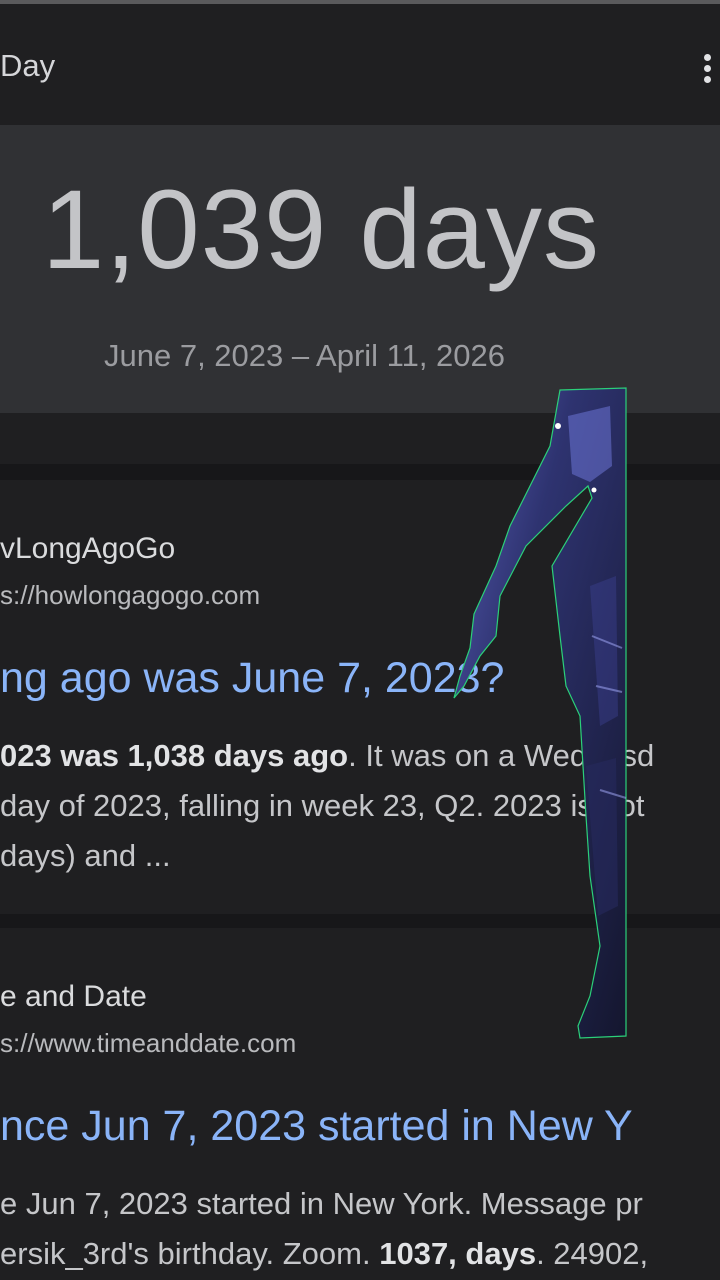 The image size is (720, 1280). What do you see at coordinates (321, 229) in the screenshot?
I see `answer-value: 1,039 days` at bounding box center [321, 229].